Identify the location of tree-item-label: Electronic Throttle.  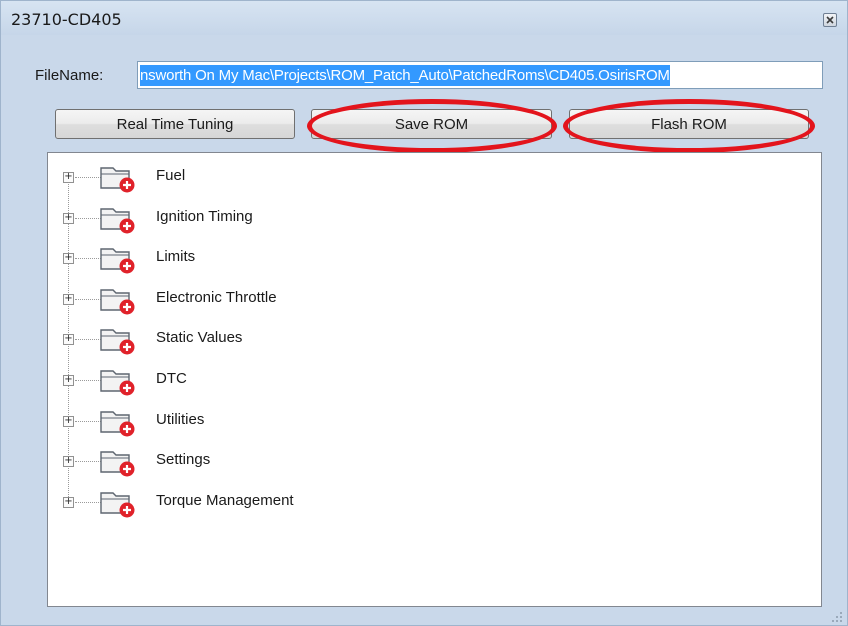
(216, 297).